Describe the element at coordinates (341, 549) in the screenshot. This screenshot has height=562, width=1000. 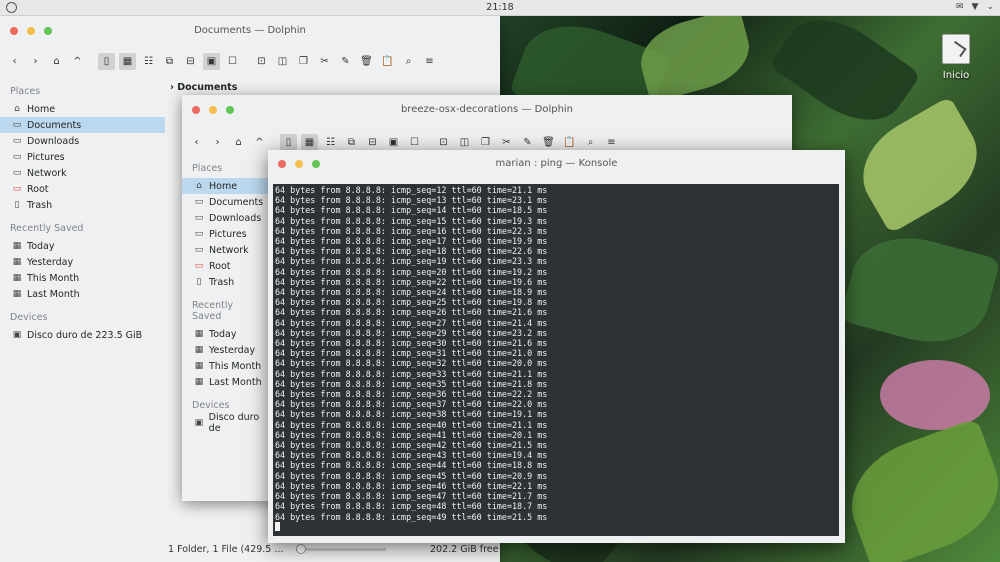
I see `zoom-slider` at that location.